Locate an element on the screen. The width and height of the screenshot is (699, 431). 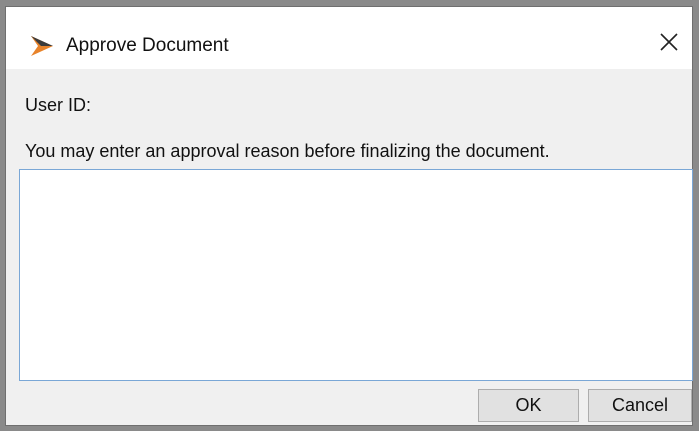
approve-chevron-icon is located at coordinates (42, 46).